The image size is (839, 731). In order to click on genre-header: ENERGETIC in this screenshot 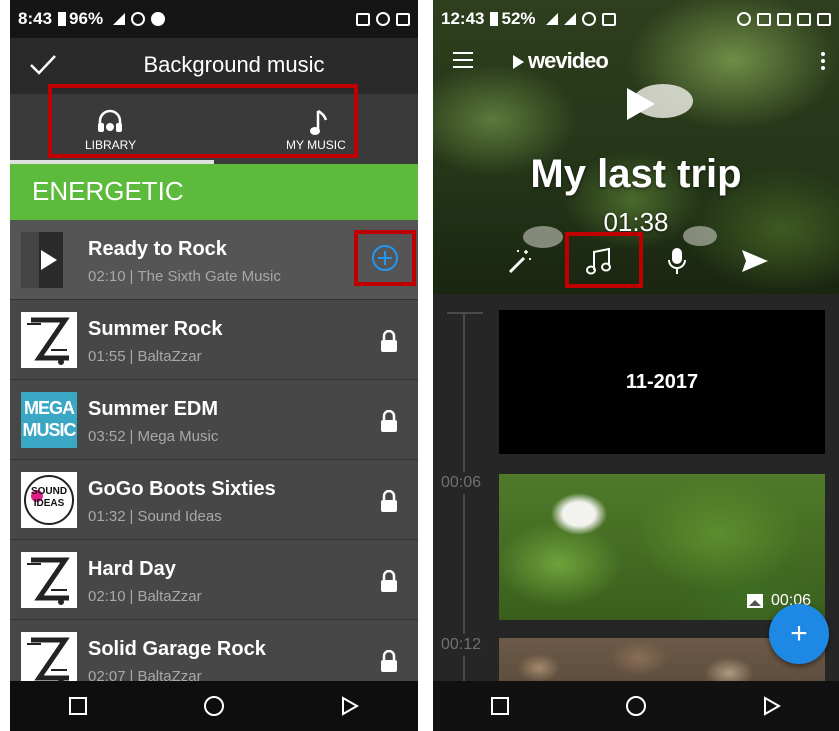, I will do `click(214, 192)`.